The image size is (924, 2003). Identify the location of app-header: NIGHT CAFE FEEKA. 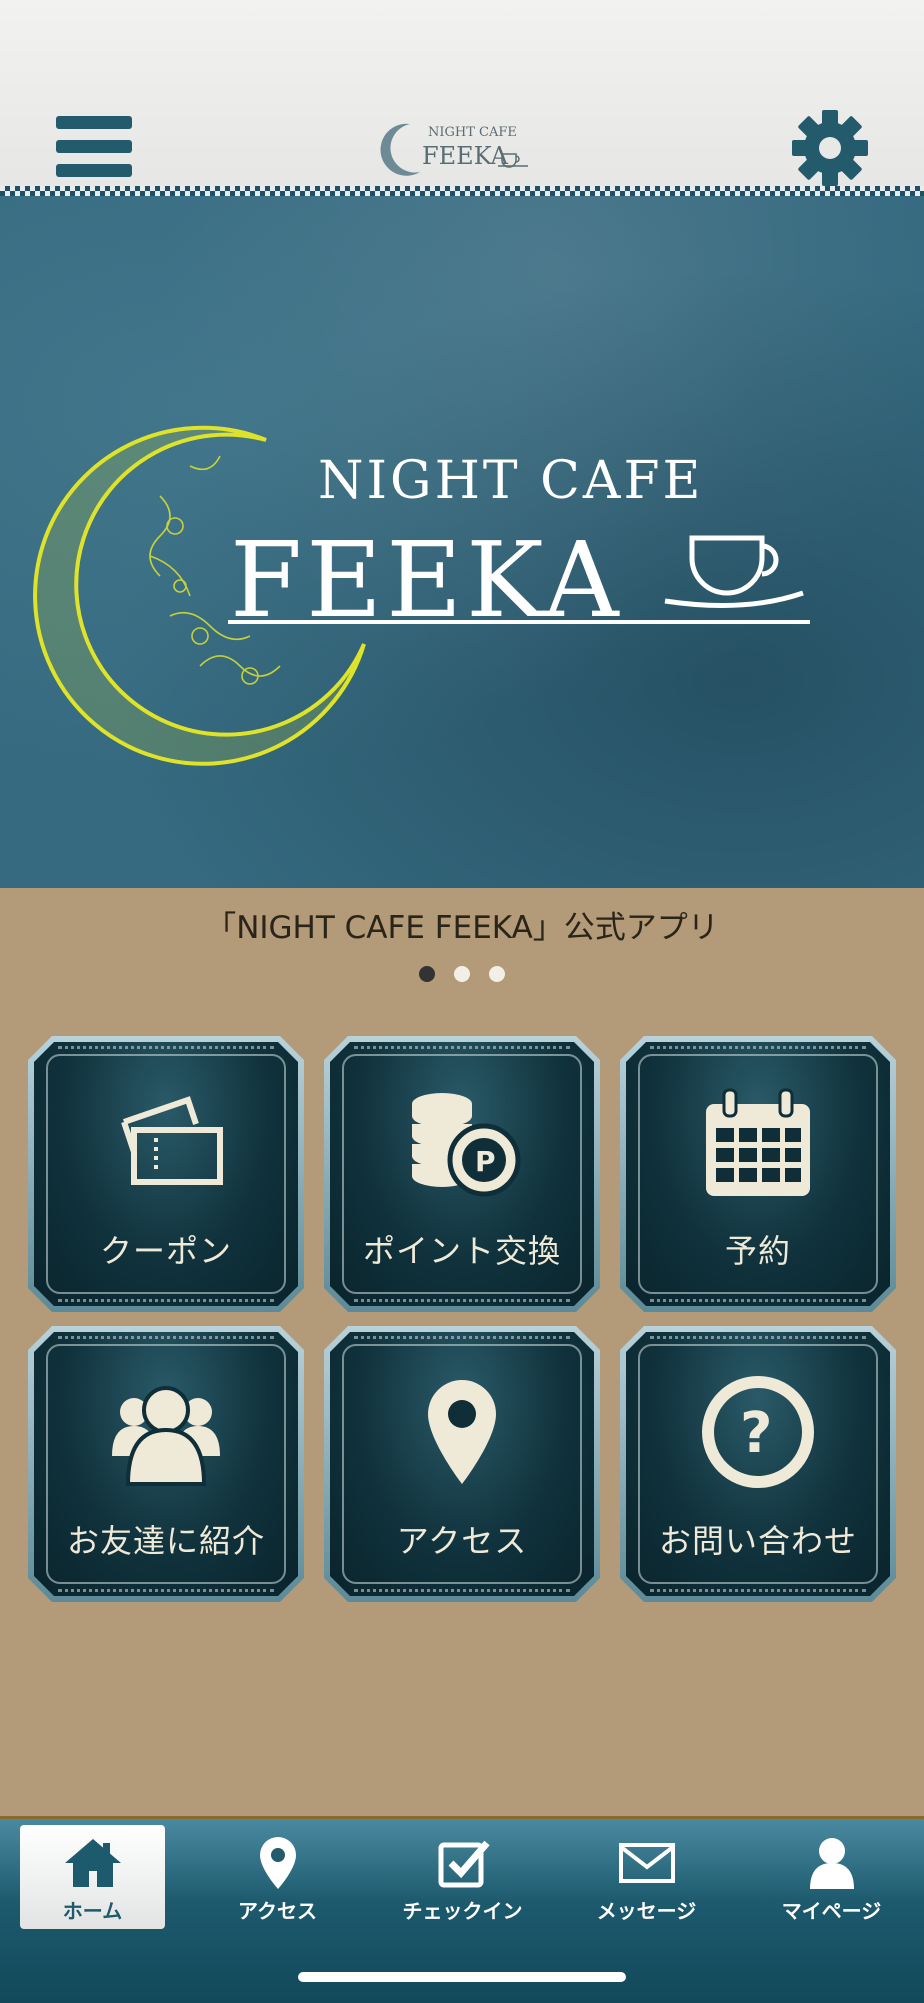
(462, 95).